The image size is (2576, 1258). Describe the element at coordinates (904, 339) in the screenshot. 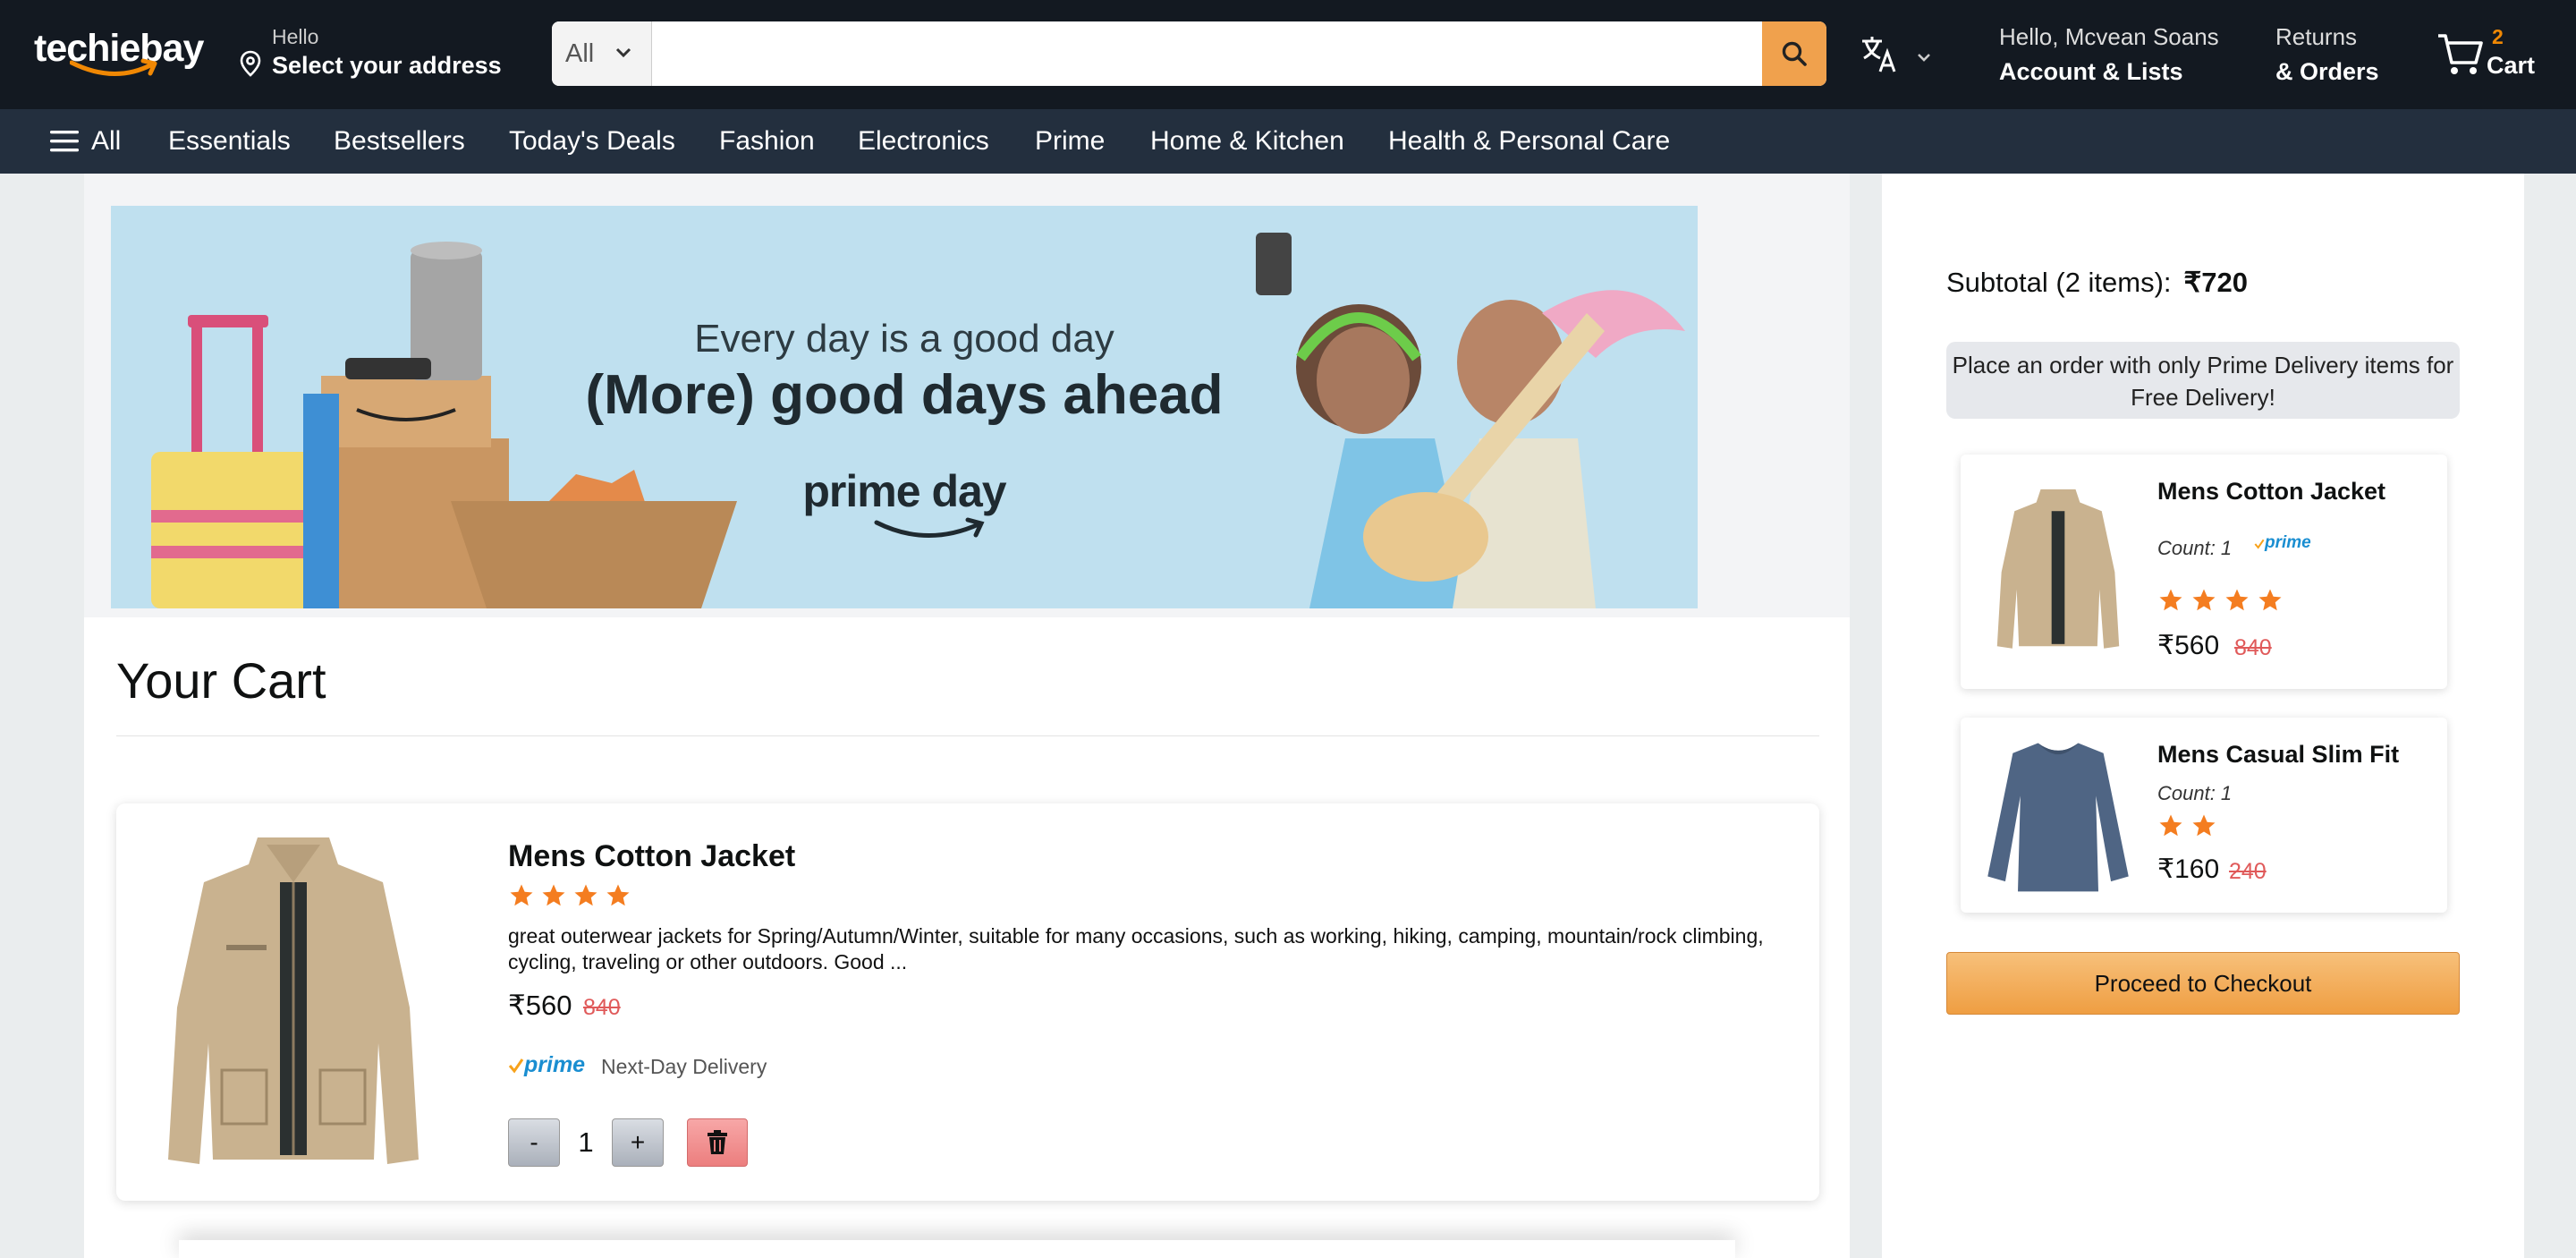

I see `banner-line-1: Every day is a good day` at that location.